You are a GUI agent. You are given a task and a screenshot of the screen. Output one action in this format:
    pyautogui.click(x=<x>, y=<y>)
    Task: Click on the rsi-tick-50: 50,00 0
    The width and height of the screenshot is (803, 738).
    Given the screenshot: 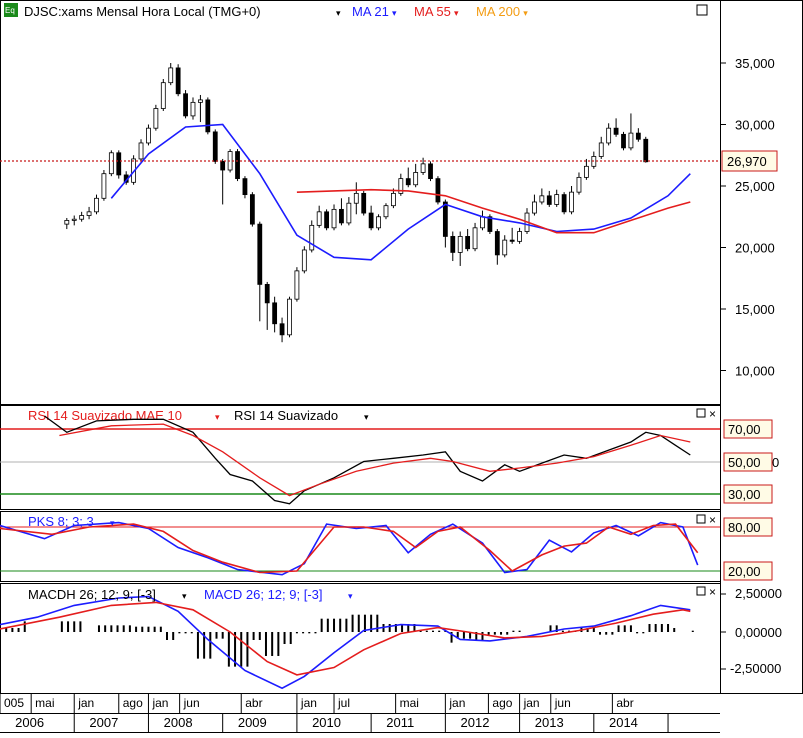 What is the action you would take?
    pyautogui.click(x=751, y=462)
    